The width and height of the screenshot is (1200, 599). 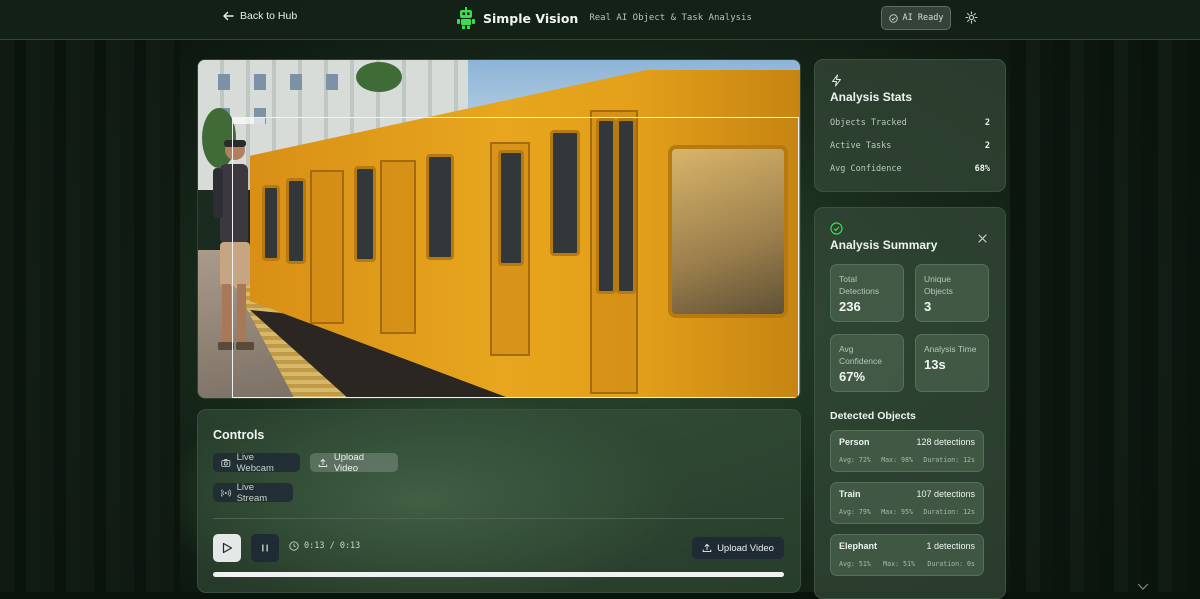 I want to click on gear-icon, so click(x=971, y=17).